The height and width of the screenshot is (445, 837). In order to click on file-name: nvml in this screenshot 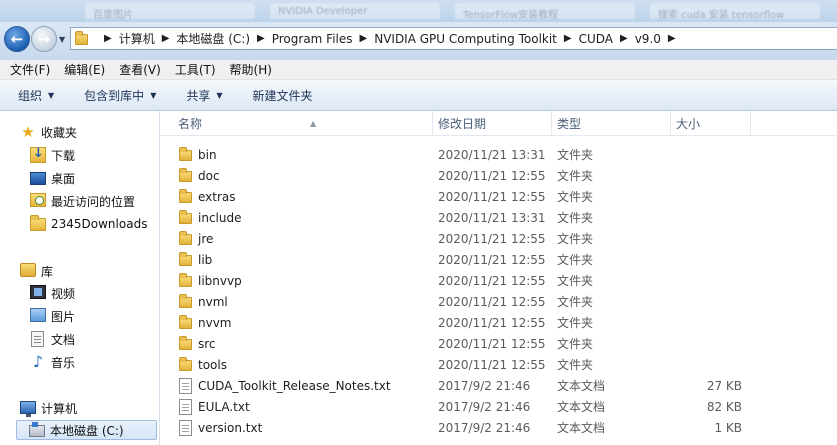, I will do `click(213, 302)`.